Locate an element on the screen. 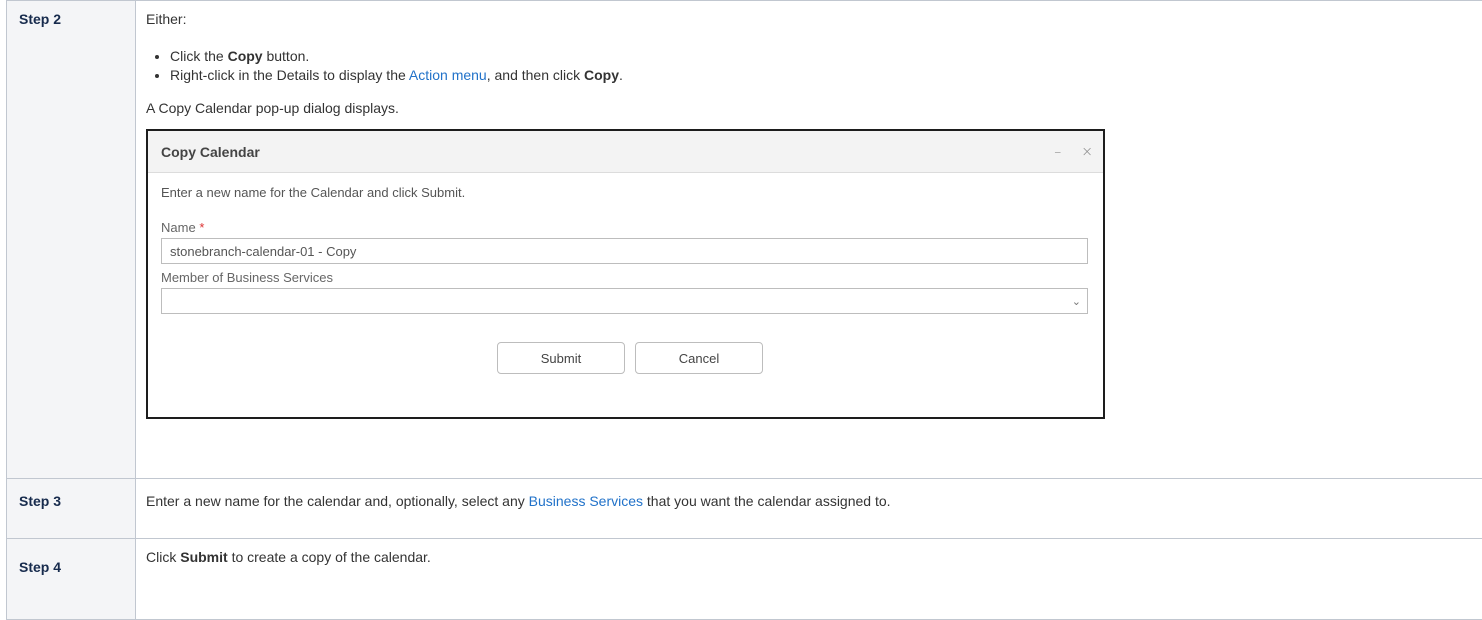  minimize-icon: – is located at coordinates (1057, 152).